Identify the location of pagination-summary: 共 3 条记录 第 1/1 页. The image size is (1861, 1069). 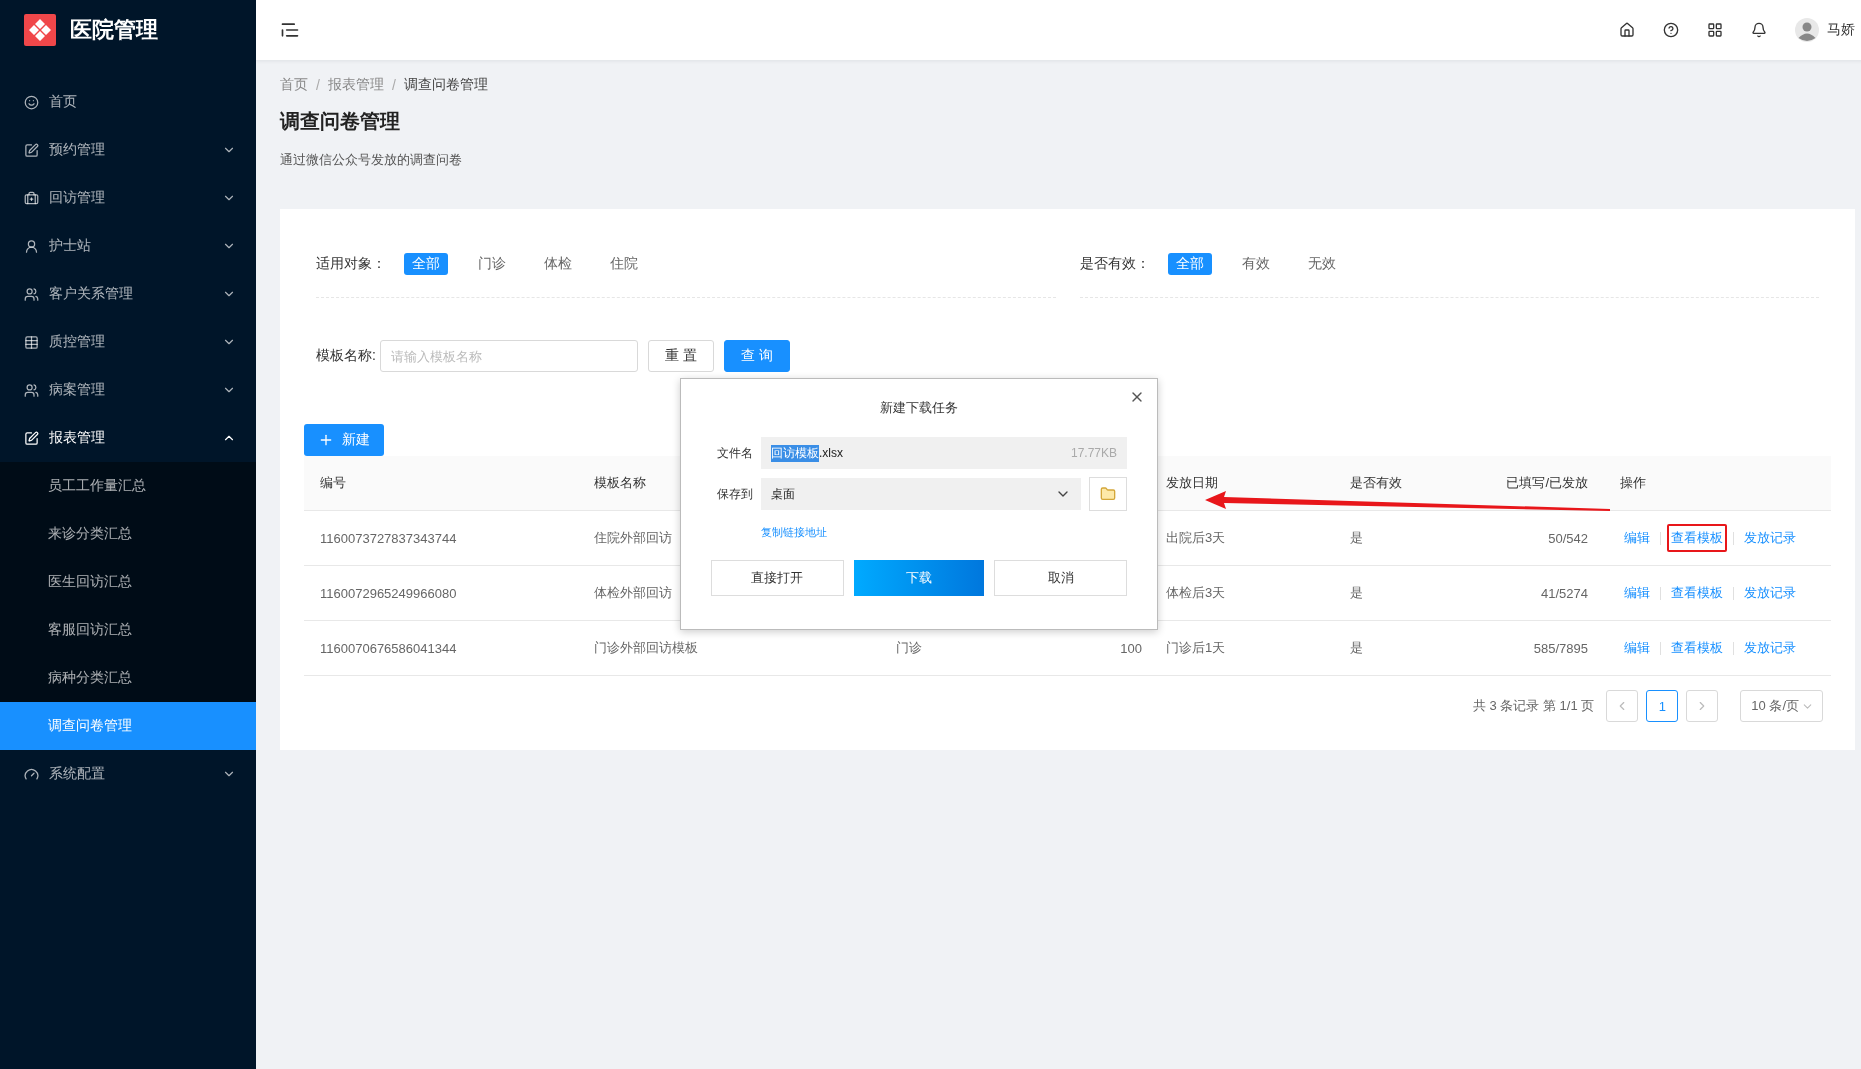
(1533, 706).